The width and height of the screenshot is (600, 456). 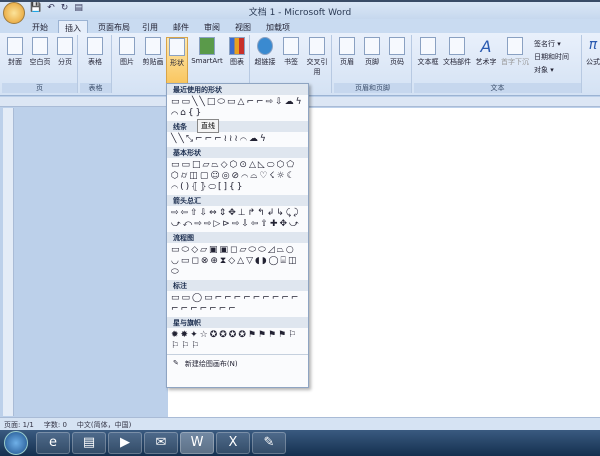 What do you see at coordinates (65, 52) in the screenshot?
I see `page-break-button: 分页` at bounding box center [65, 52].